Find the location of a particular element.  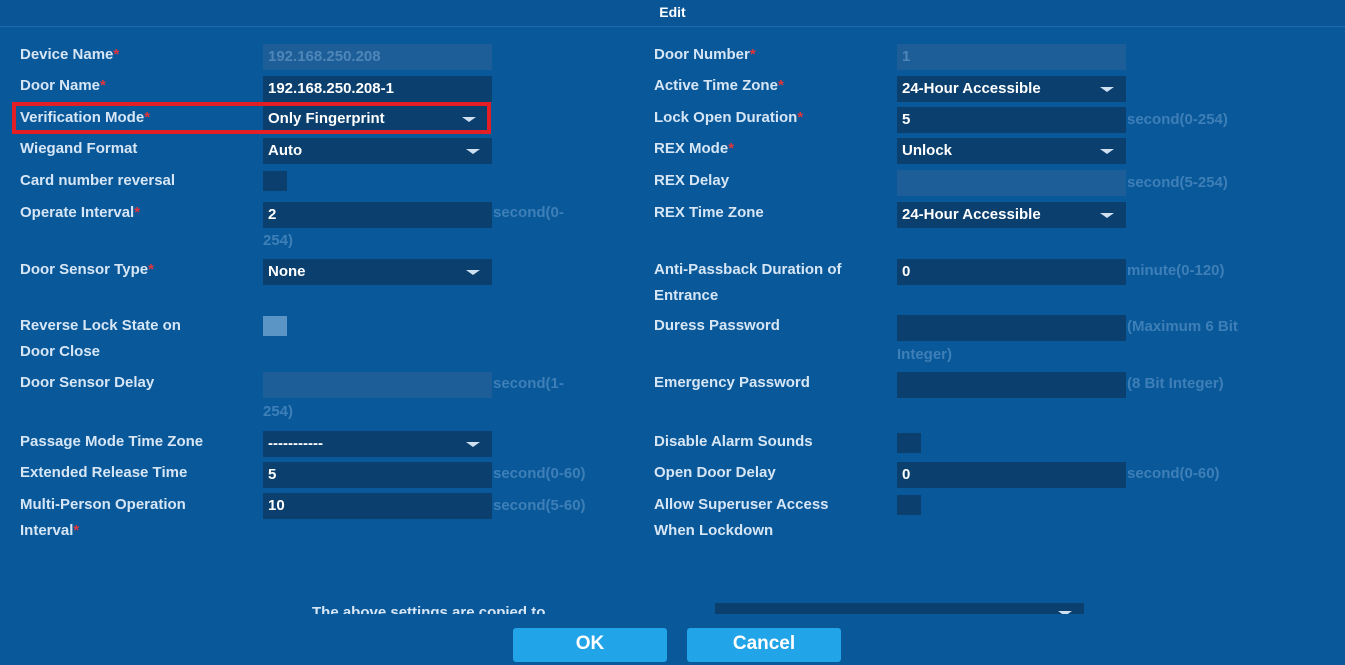

rex-time-zone-label: REX Time Zone is located at coordinates (709, 212).